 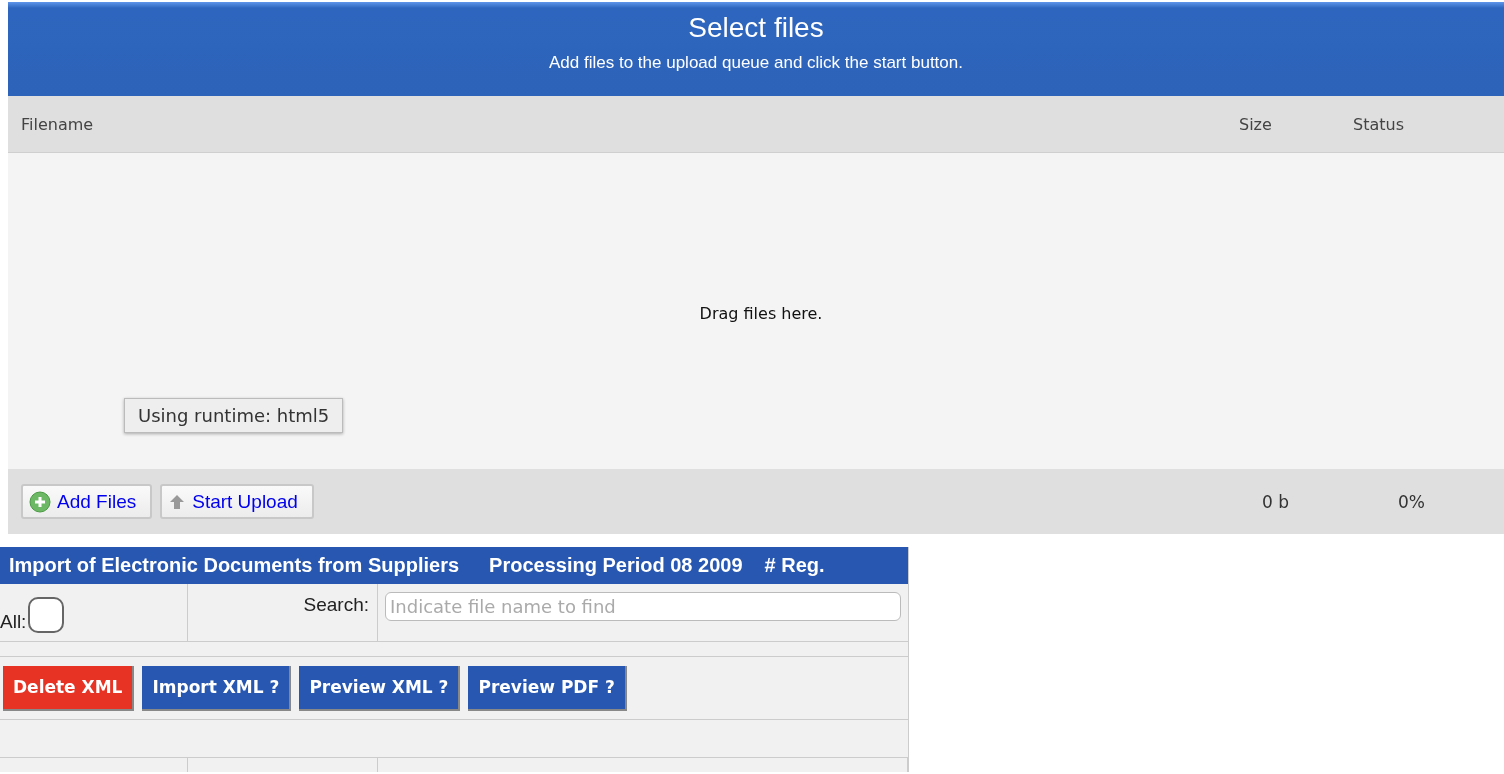 What do you see at coordinates (57, 124) in the screenshot?
I see `column-header: Filename` at bounding box center [57, 124].